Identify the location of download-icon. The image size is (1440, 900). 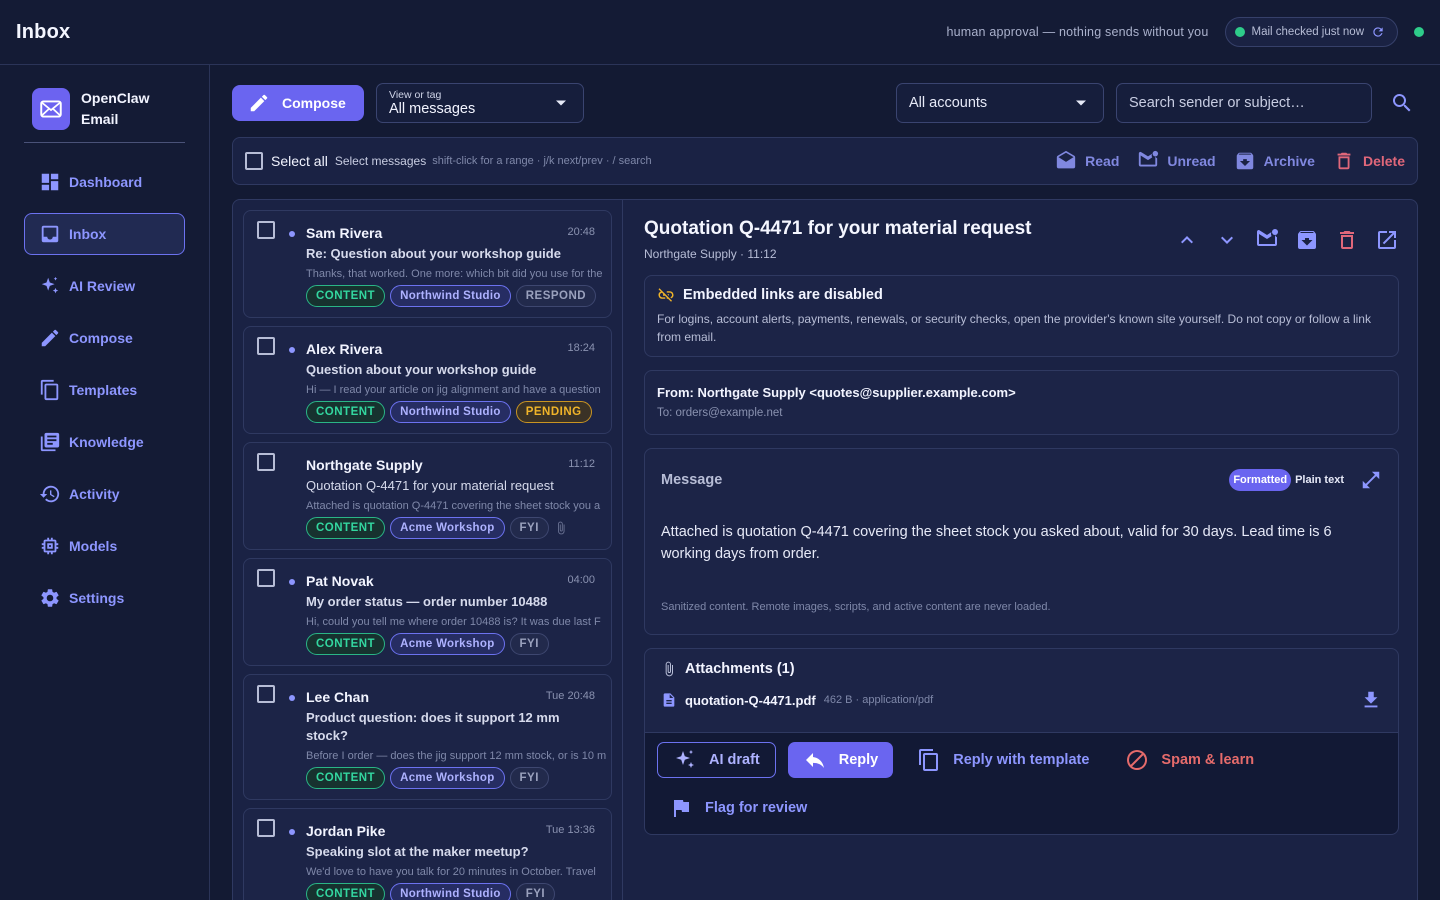
(1371, 700).